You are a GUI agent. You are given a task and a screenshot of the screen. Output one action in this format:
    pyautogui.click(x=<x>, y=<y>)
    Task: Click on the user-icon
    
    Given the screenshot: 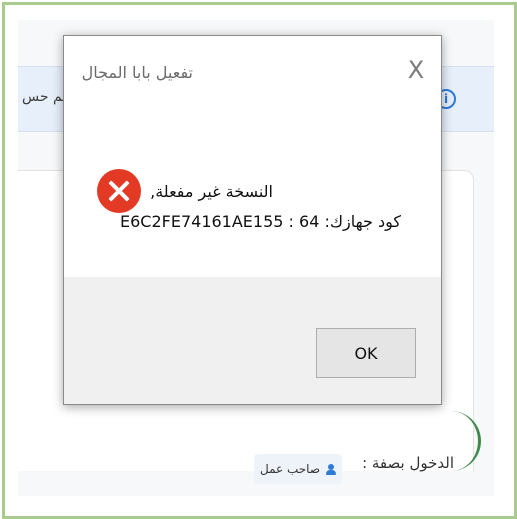 What is the action you would take?
    pyautogui.click(x=331, y=469)
    